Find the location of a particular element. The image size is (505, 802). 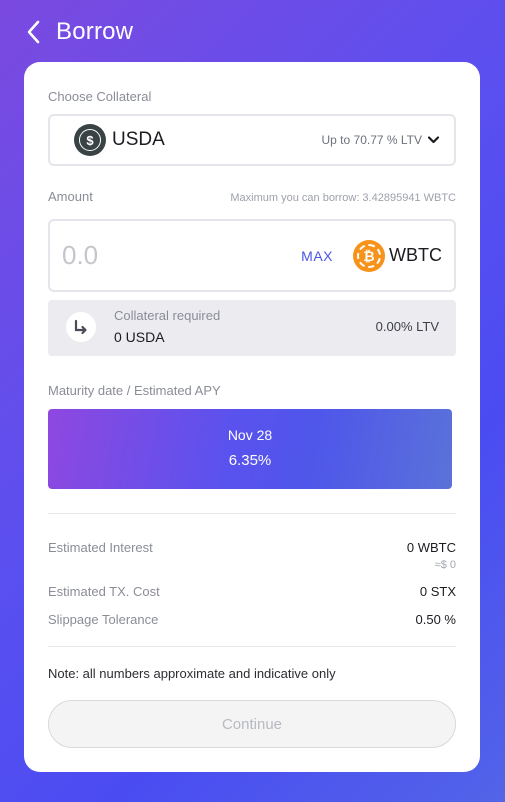

header: Borrow is located at coordinates (79, 32).